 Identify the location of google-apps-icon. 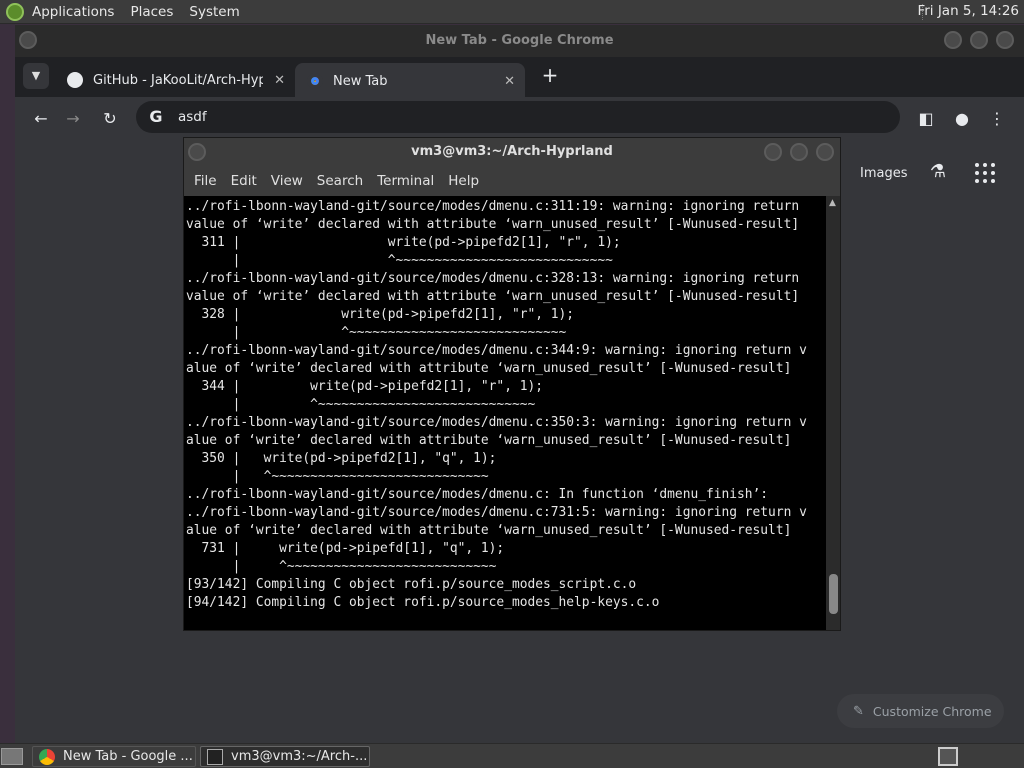
(986, 174).